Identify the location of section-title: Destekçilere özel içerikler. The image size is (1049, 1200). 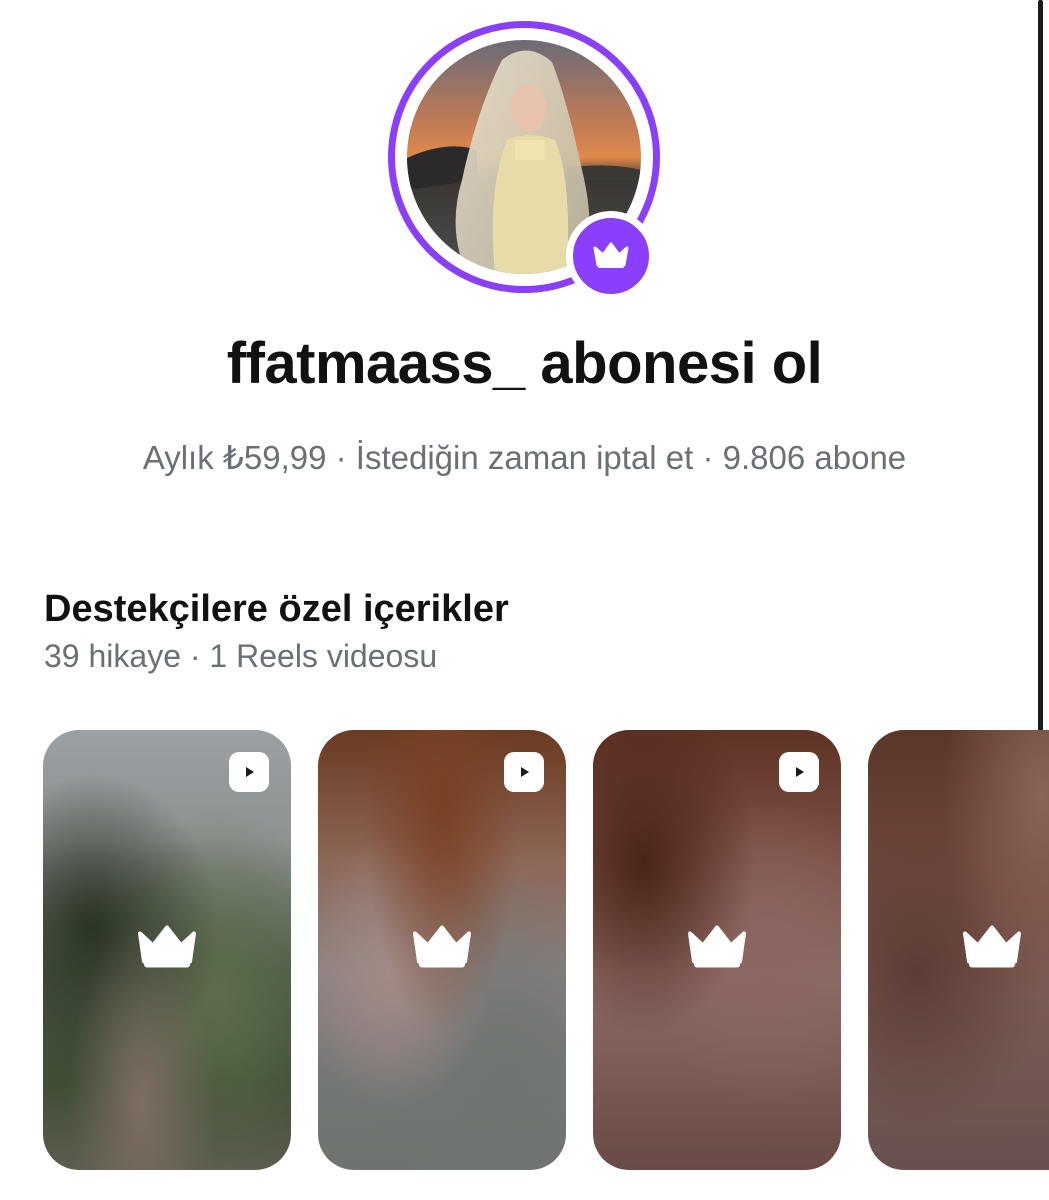
(276, 609).